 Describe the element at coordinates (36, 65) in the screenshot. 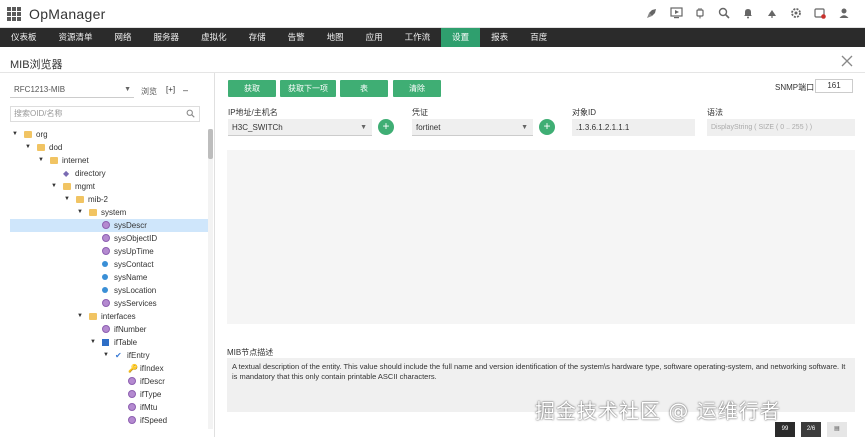

I see `page-title: MIB浏览器` at that location.